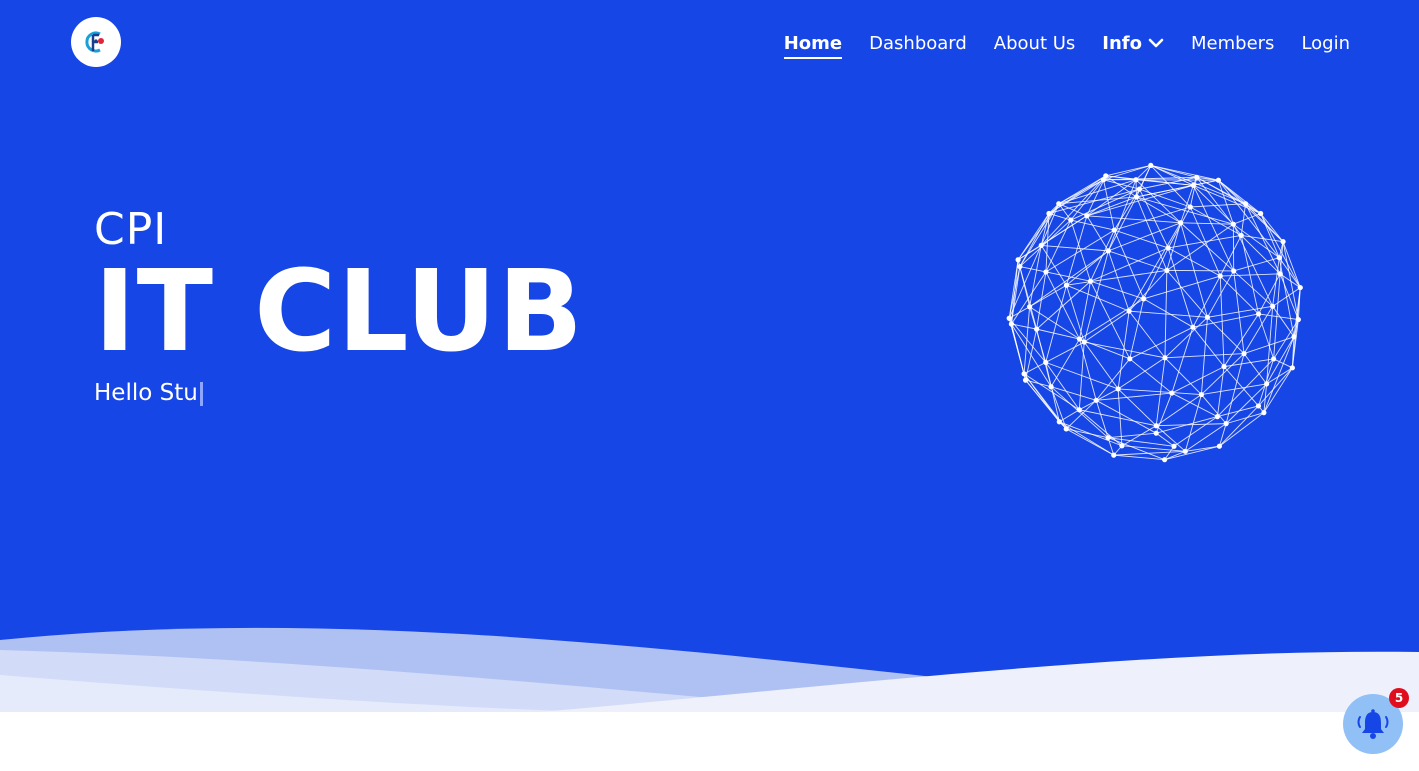  I want to click on chevron-down-icon, so click(1156, 43).